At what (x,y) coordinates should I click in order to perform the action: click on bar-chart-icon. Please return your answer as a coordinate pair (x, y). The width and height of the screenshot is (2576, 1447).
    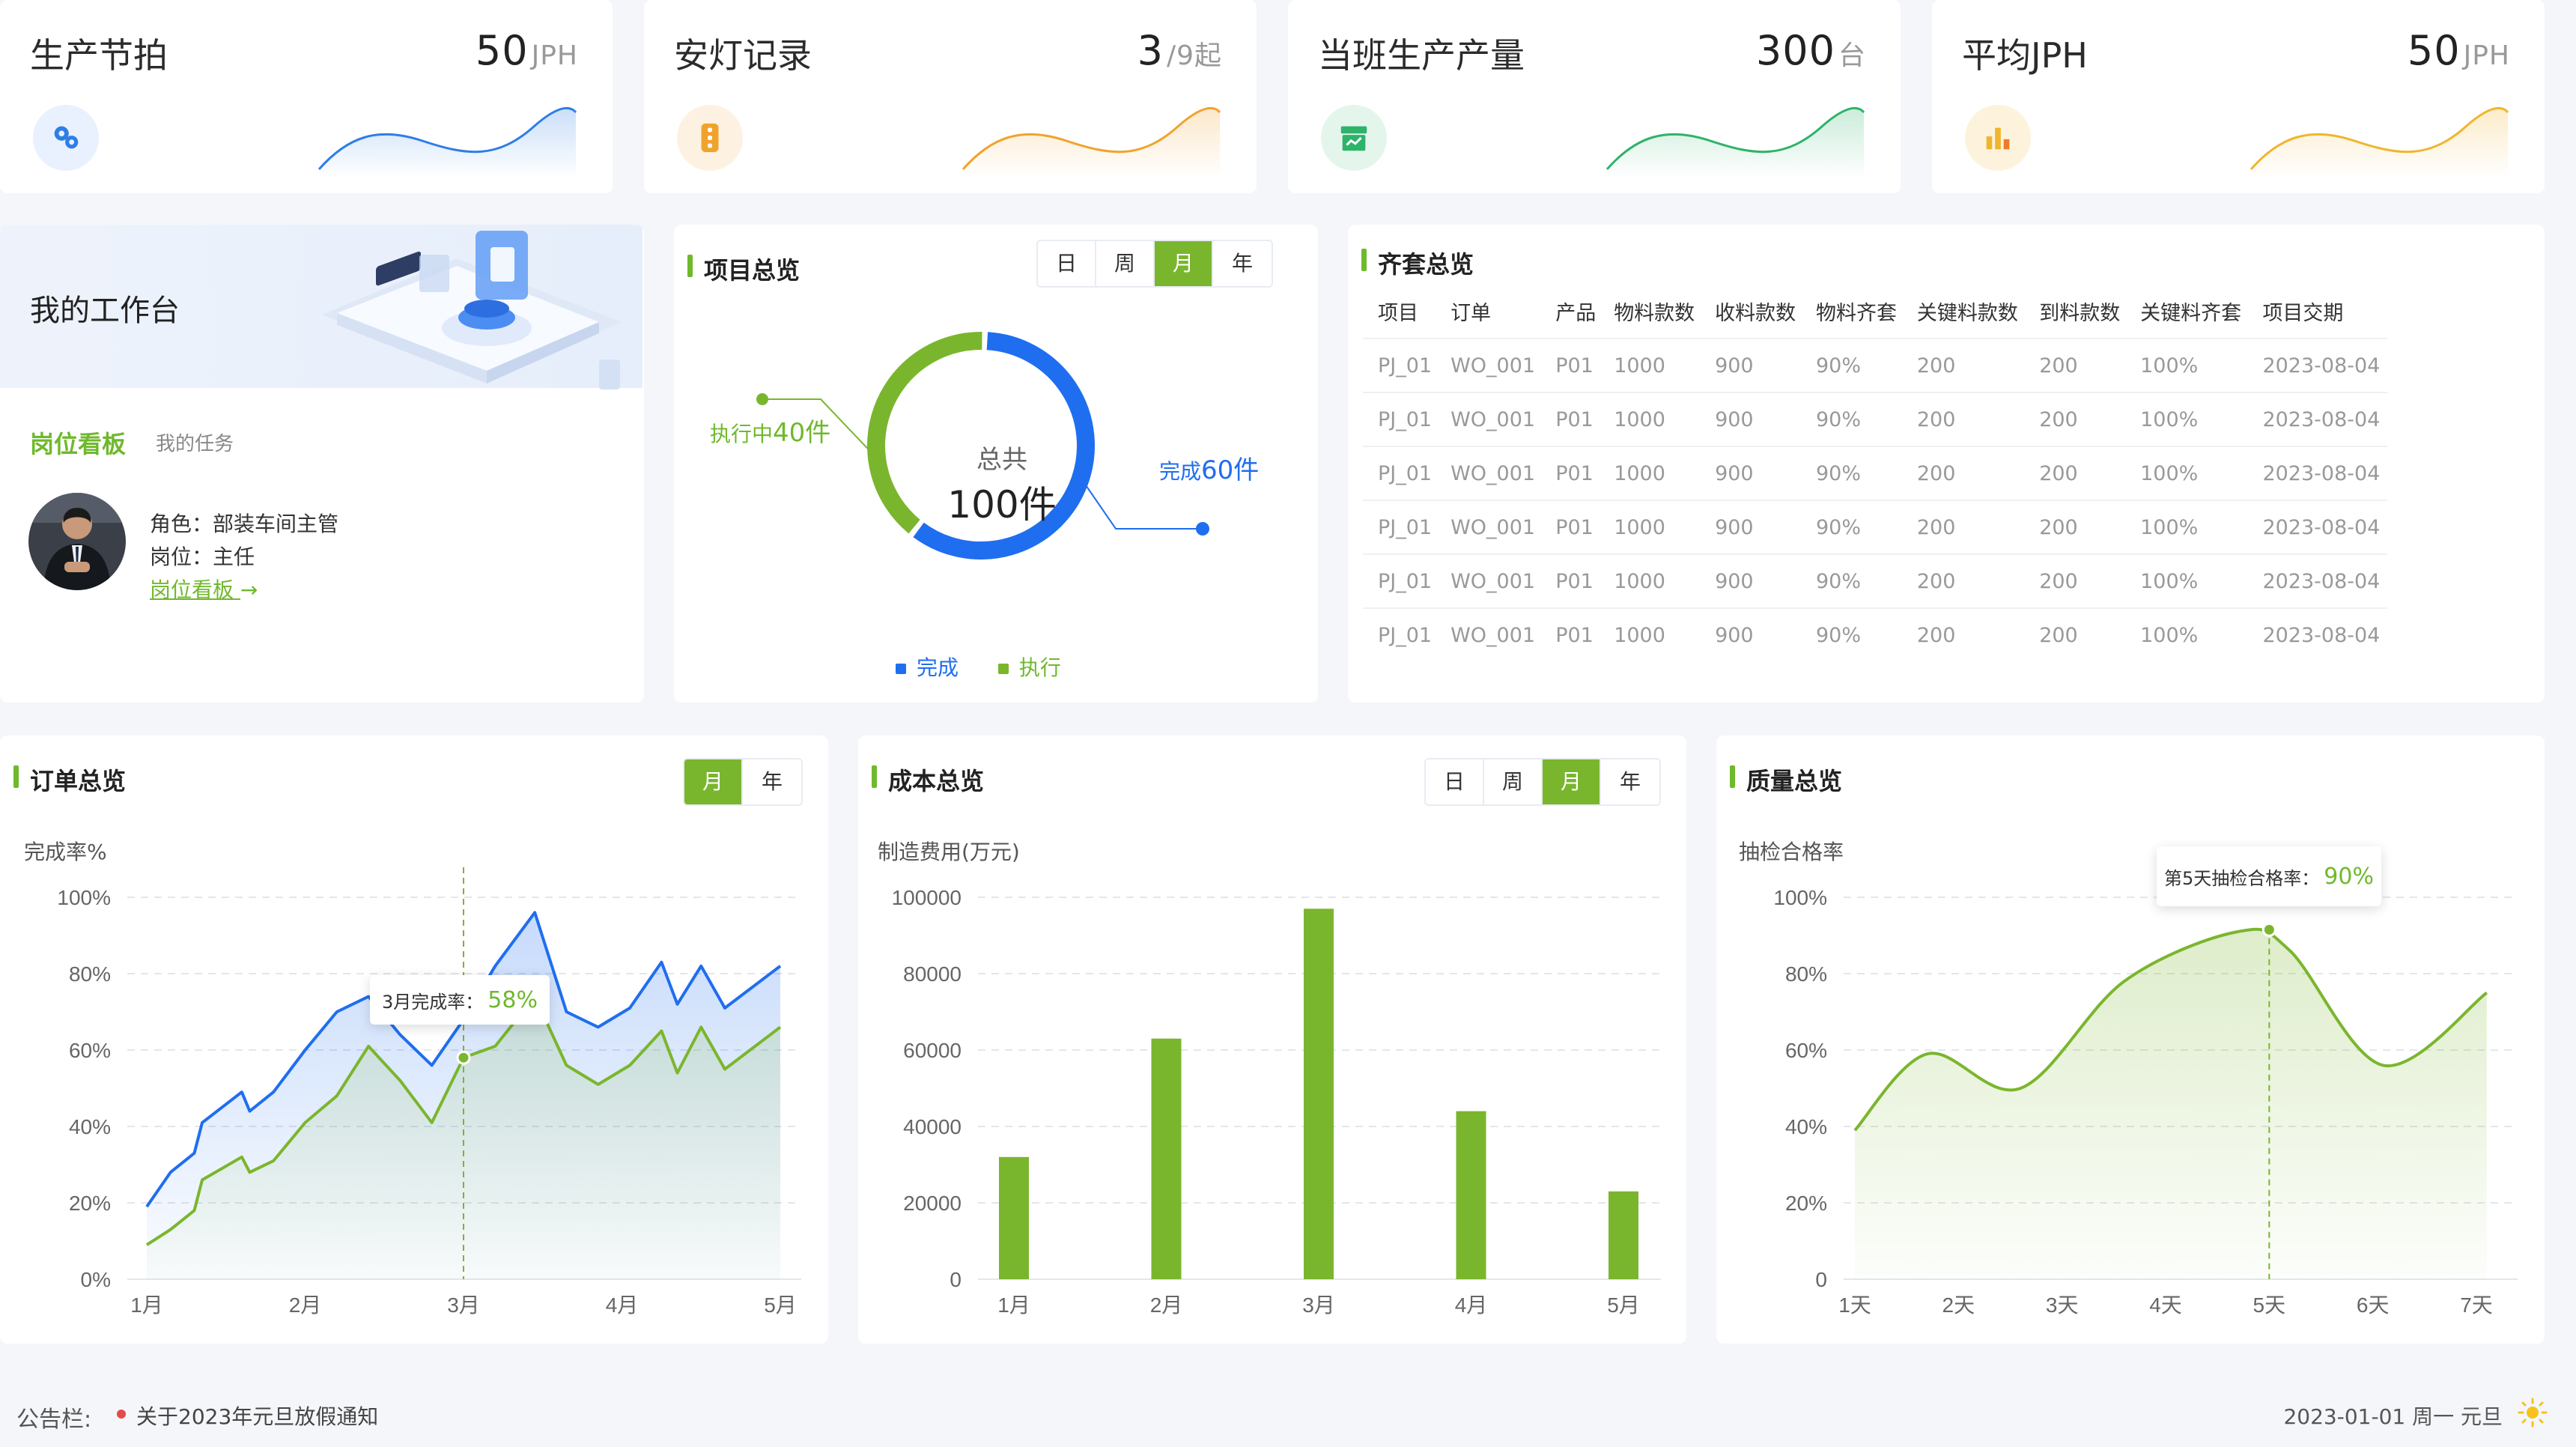
    Looking at the image, I should click on (1998, 138).